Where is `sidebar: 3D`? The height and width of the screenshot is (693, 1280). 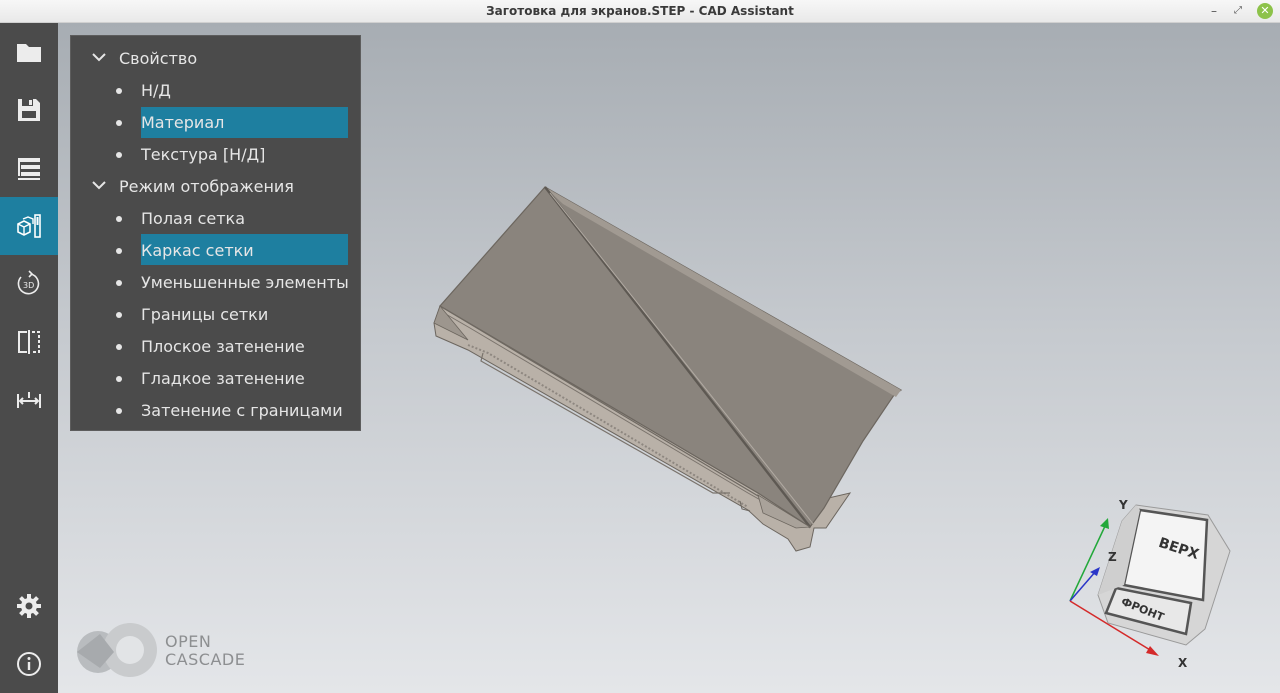
sidebar: 3D is located at coordinates (29, 358).